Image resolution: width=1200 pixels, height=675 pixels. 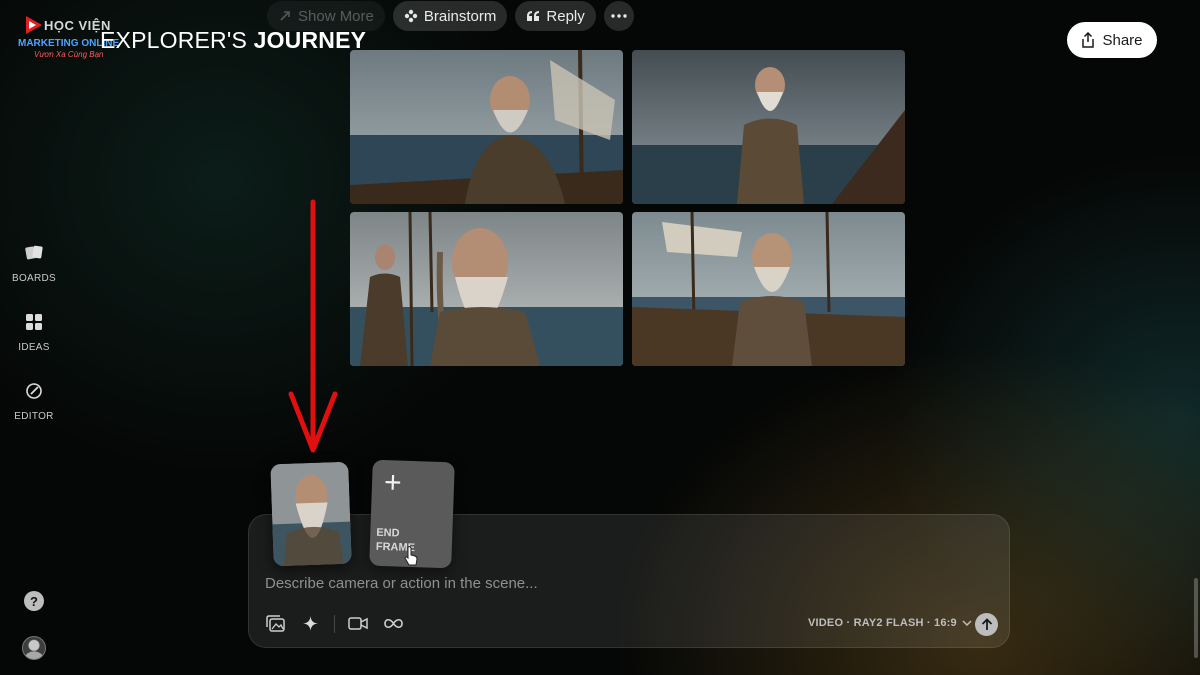 I want to click on logo-mark-icon, so click(x=34, y=25).